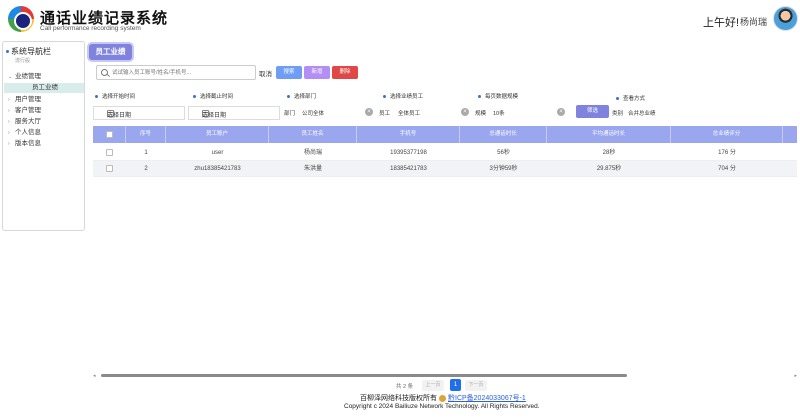  What do you see at coordinates (408, 169) in the screenshot?
I see `cell-phone: 18385421783` at bounding box center [408, 169].